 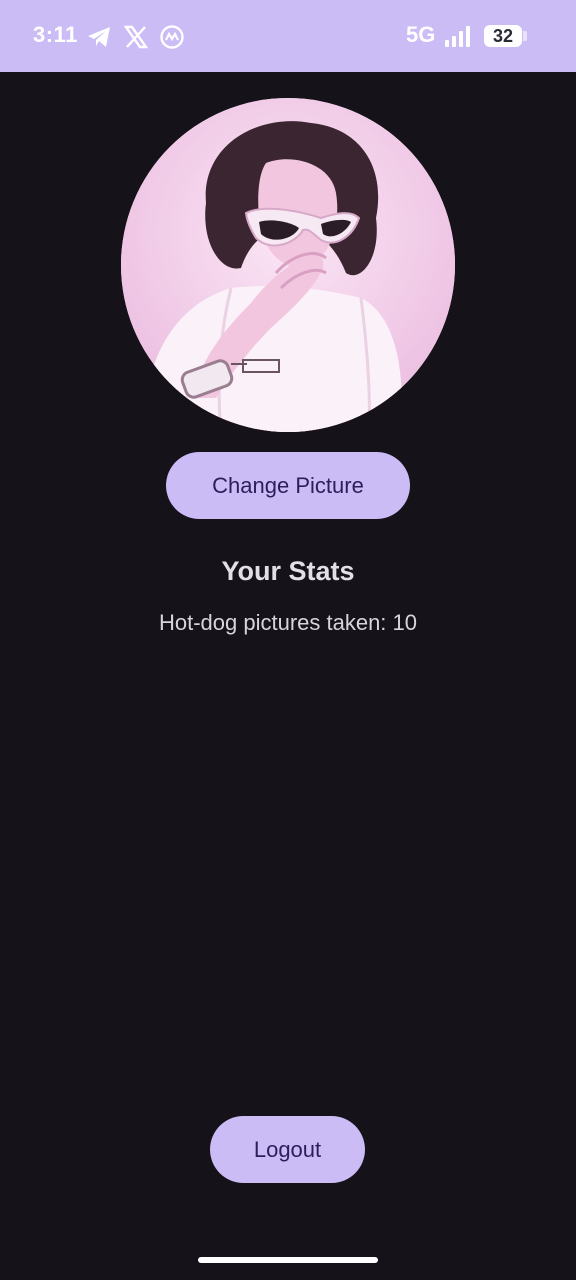 I want to click on home-indicator, so click(x=288, y=1260).